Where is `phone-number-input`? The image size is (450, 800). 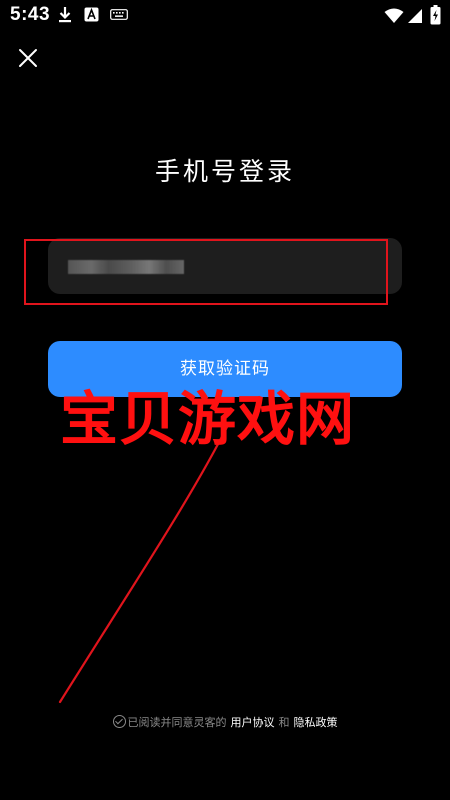
phone-number-input is located at coordinates (225, 266).